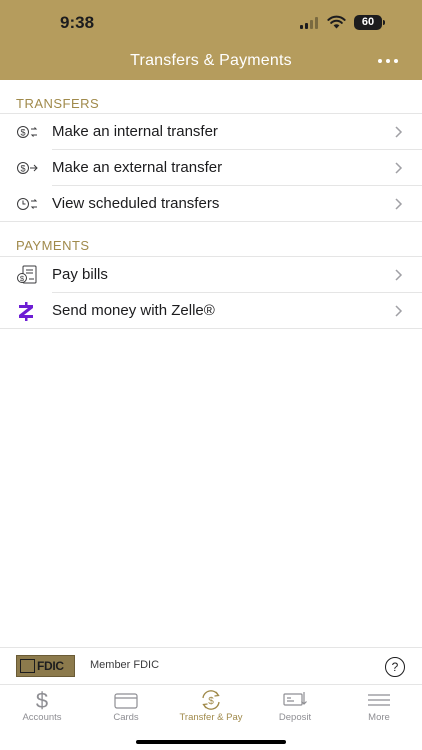  I want to click on menu-icon, so click(379, 700).